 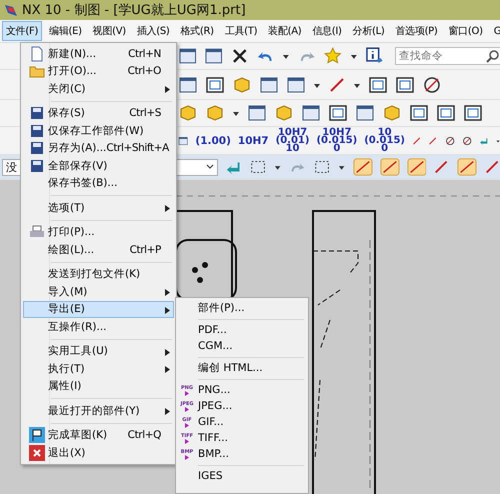 I want to click on shortcut-text: Ctrl+S, so click(x=145, y=113).